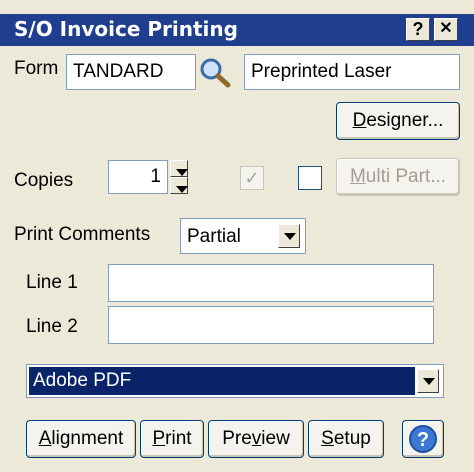 The width and height of the screenshot is (474, 472). What do you see at coordinates (428, 381) in the screenshot?
I see `printer-dropdown-arrow` at bounding box center [428, 381].